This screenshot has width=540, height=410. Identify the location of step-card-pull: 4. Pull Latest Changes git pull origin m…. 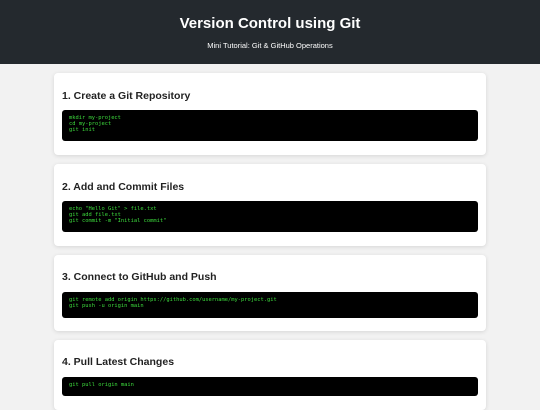
(270, 375).